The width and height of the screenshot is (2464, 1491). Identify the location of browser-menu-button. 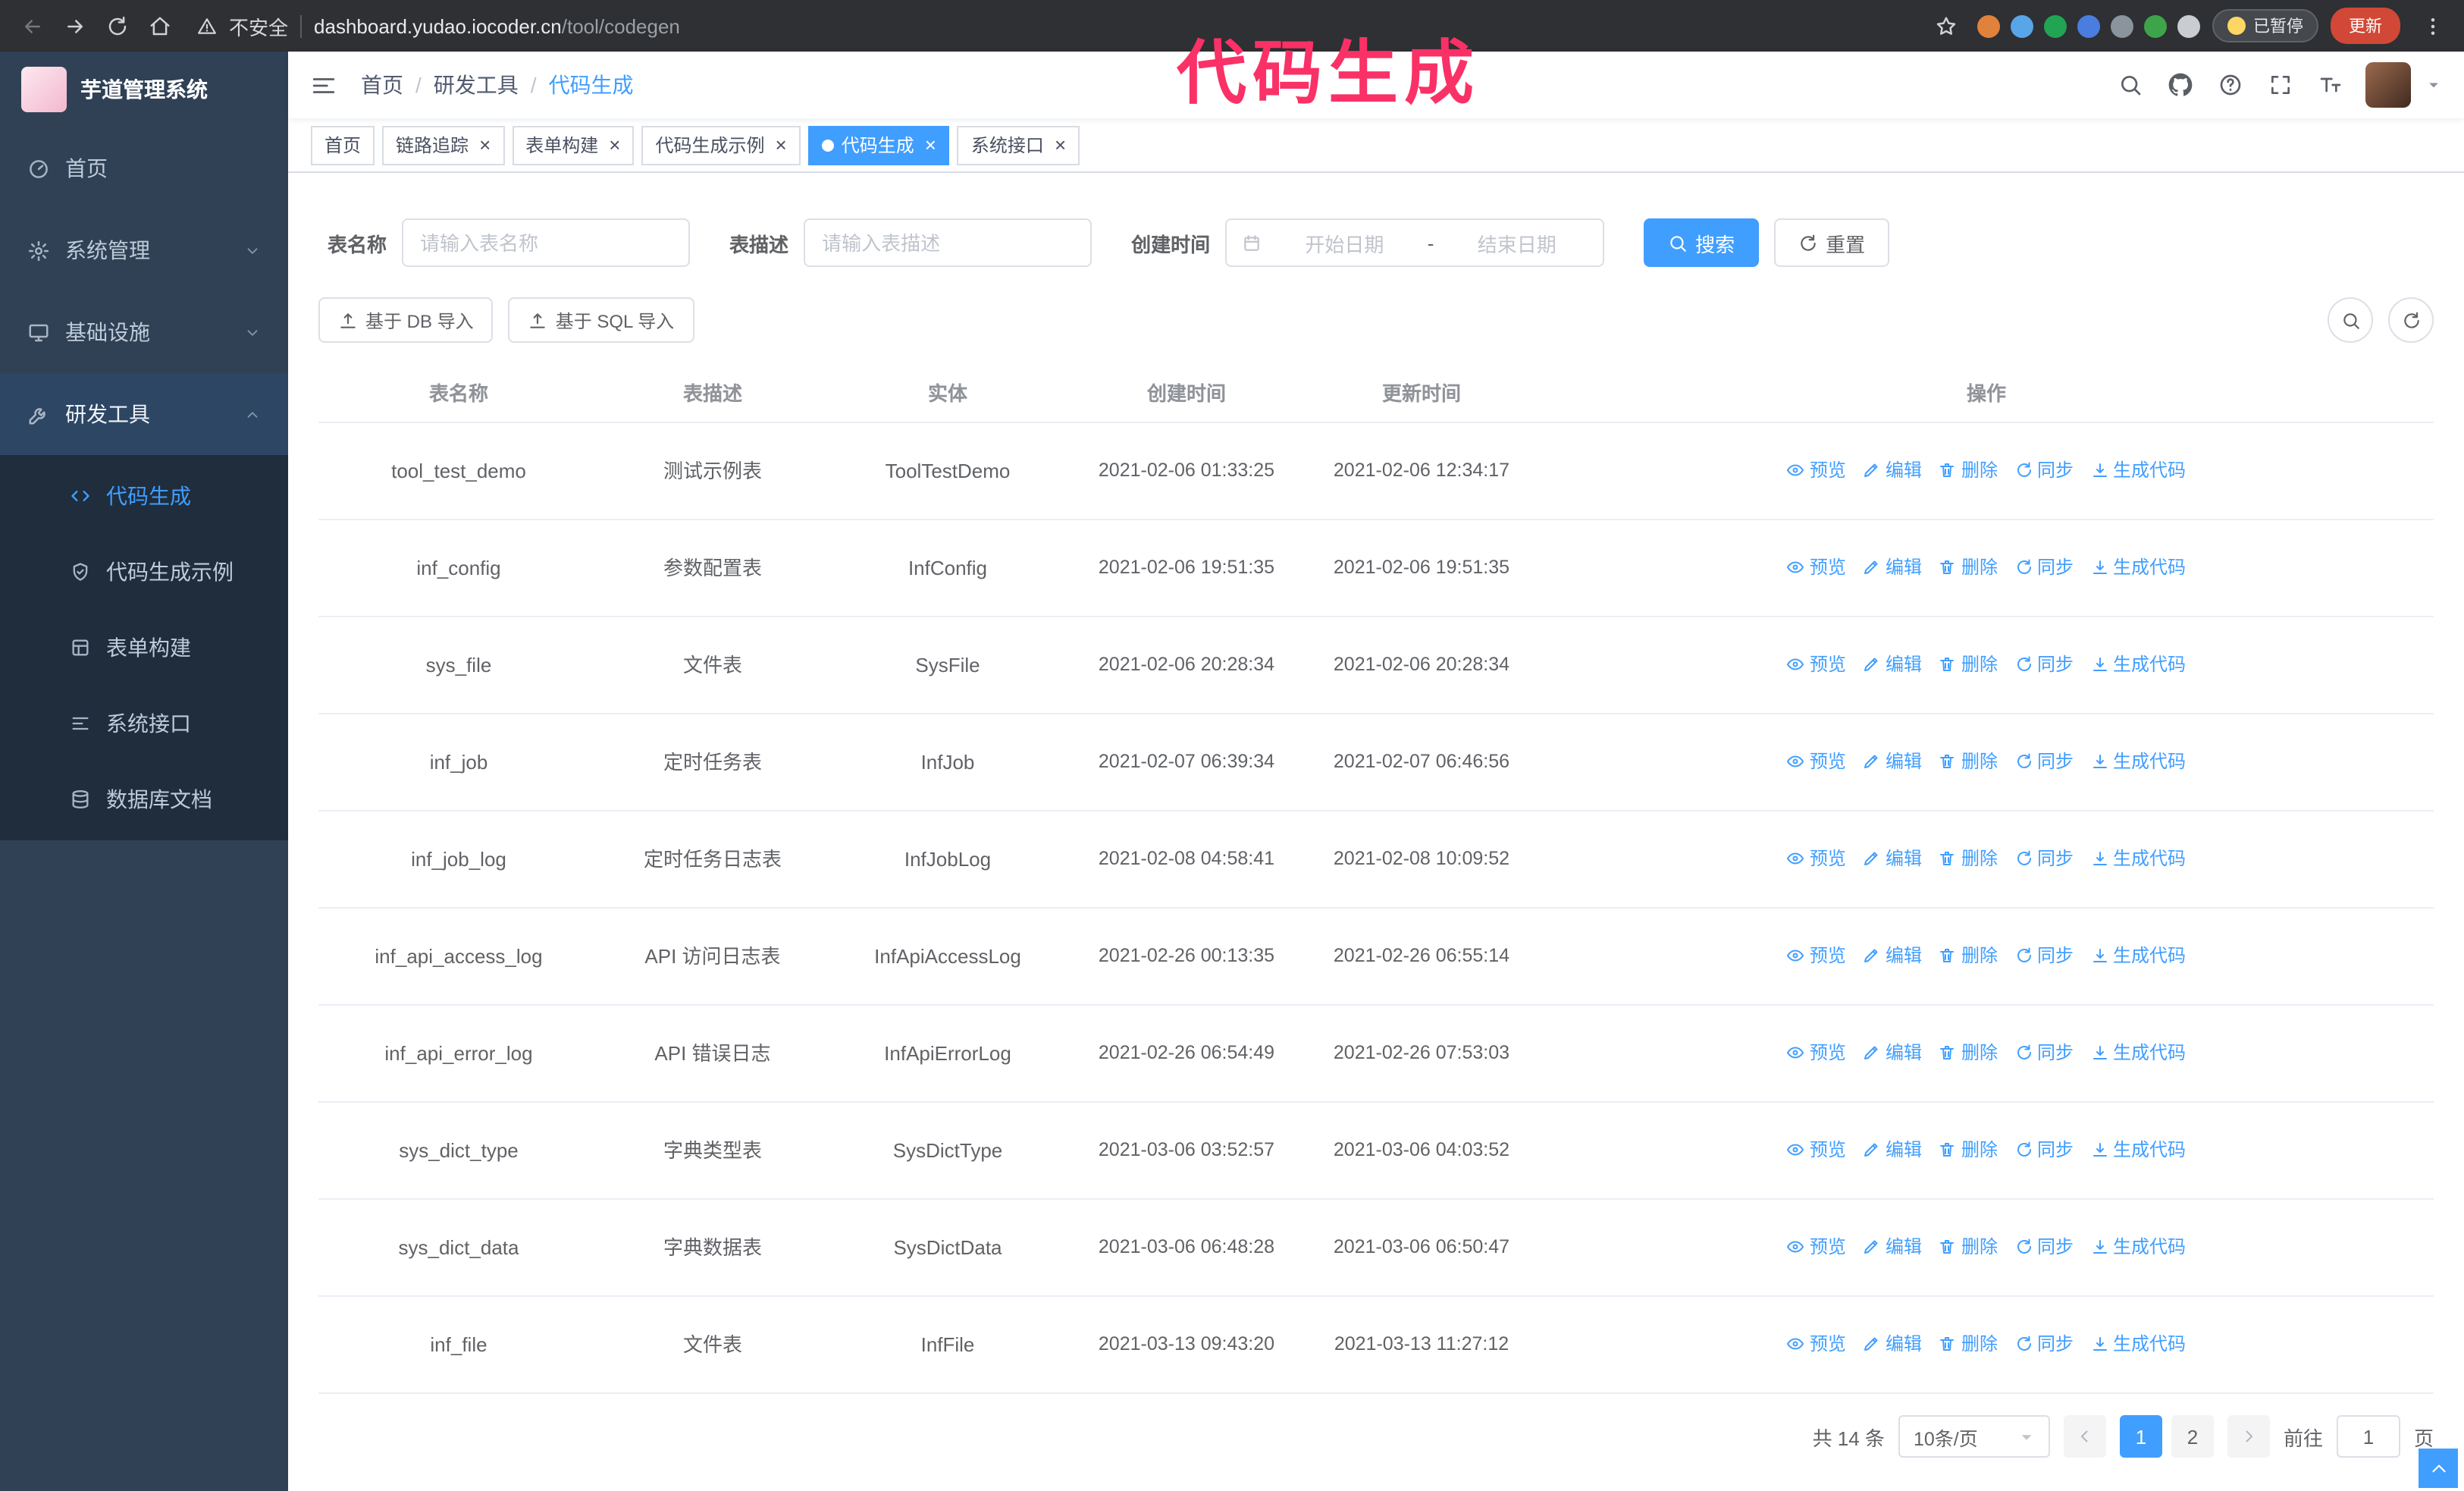
(2432, 26).